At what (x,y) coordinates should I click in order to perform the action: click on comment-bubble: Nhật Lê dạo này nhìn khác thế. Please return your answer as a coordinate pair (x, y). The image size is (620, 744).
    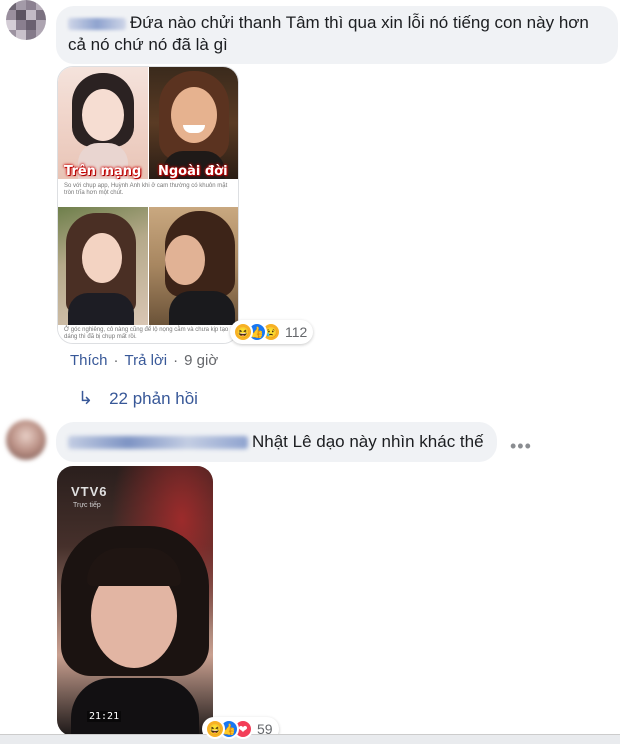
    Looking at the image, I should click on (276, 442).